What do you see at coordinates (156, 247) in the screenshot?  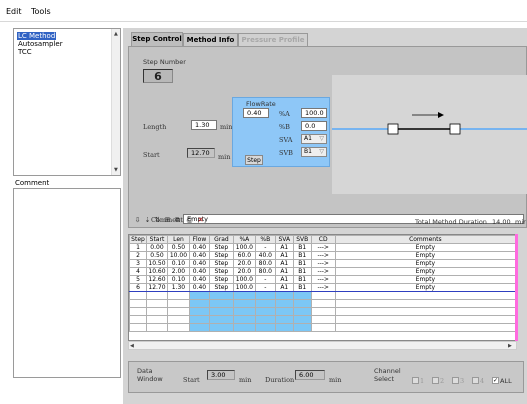 I see `table-cell: 0.00` at bounding box center [156, 247].